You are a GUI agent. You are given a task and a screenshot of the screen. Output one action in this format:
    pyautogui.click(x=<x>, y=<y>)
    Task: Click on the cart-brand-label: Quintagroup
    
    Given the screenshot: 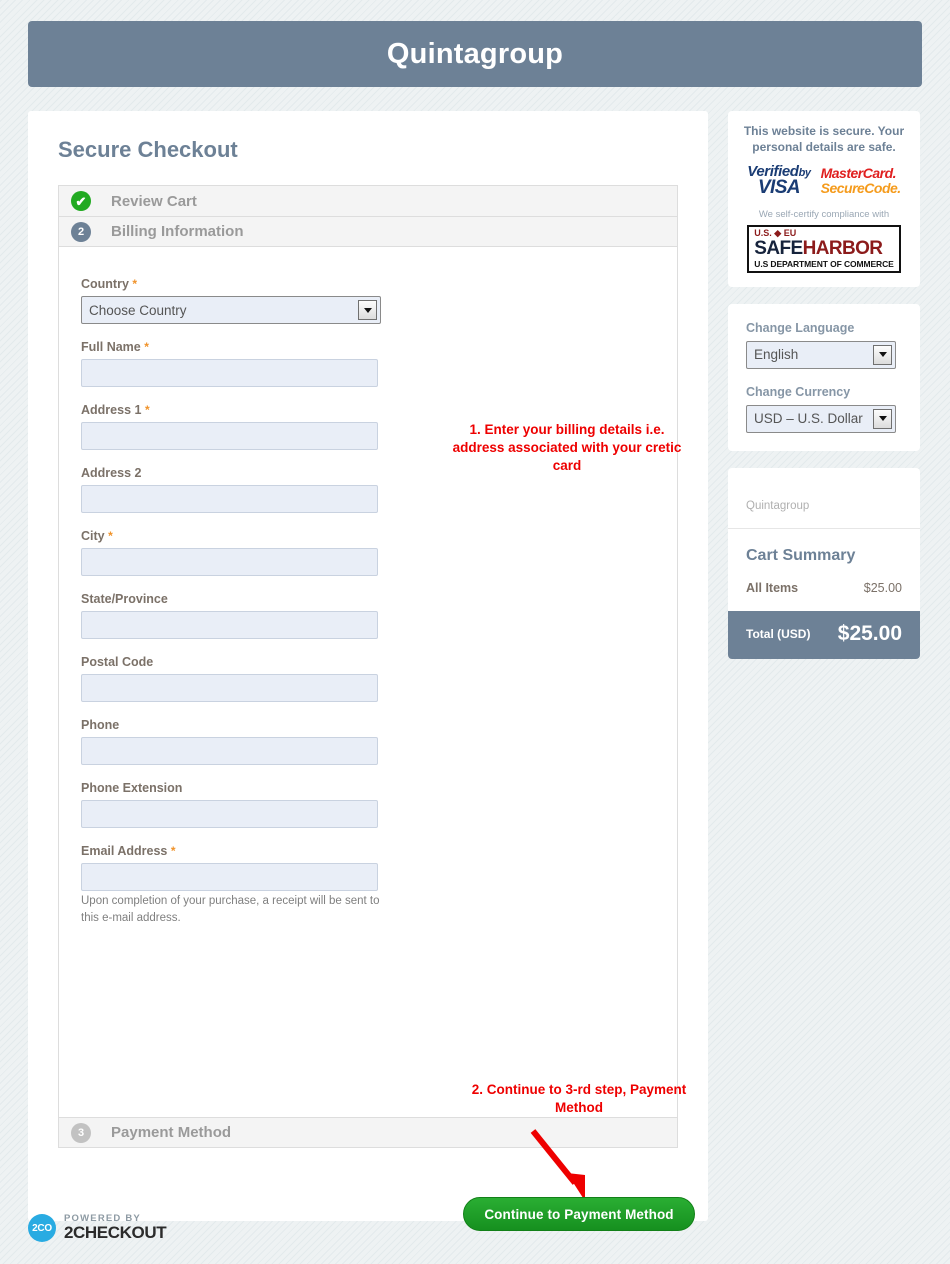 What is the action you would take?
    pyautogui.click(x=824, y=498)
    